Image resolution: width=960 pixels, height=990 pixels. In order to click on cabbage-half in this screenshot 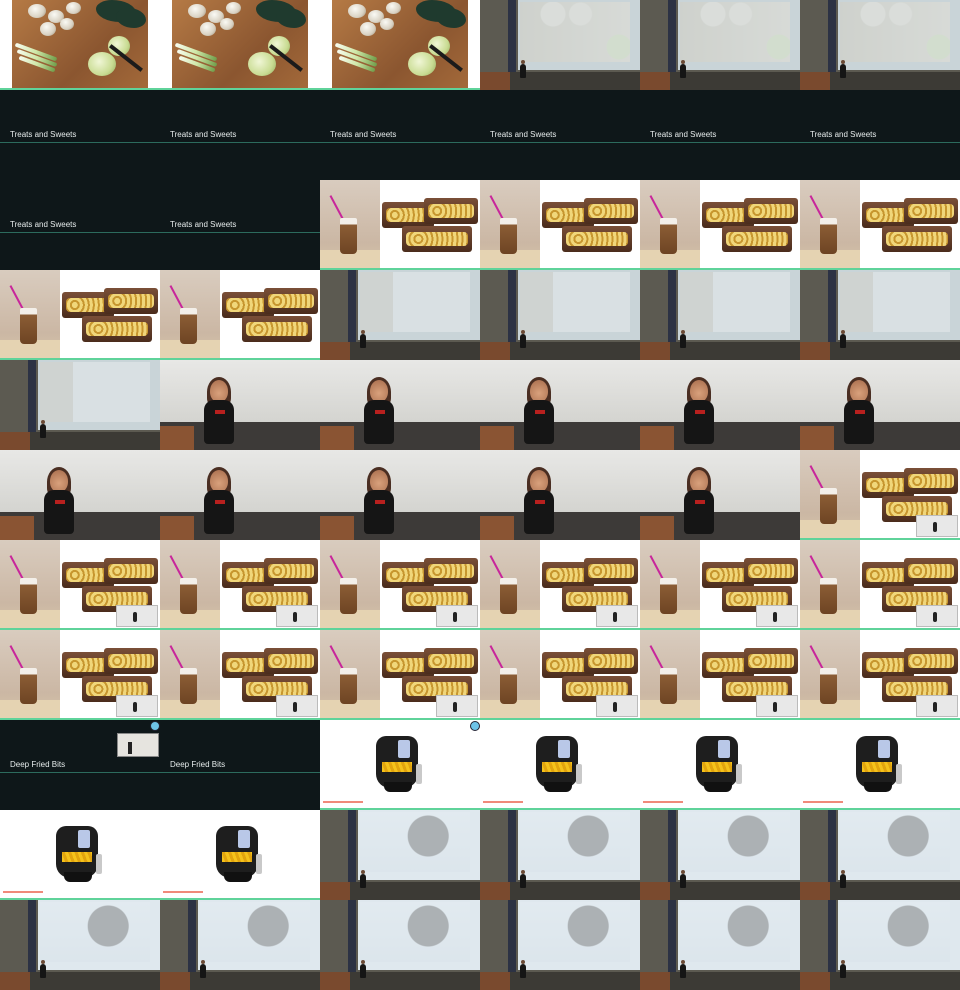, I will do `click(262, 64)`.